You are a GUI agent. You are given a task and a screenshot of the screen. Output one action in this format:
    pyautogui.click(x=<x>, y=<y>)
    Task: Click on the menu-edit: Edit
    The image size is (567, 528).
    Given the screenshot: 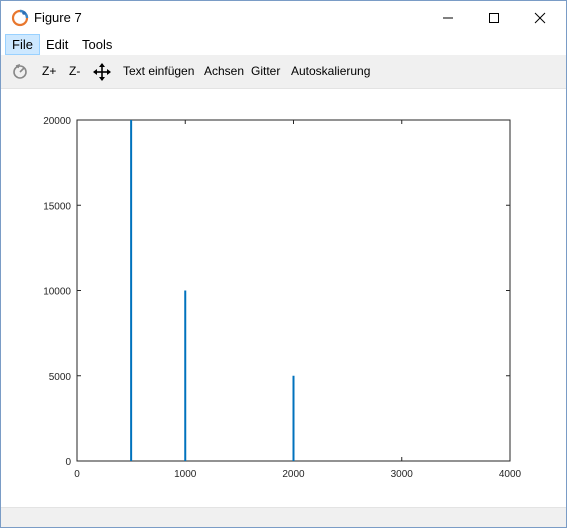 What is the action you would take?
    pyautogui.click(x=57, y=44)
    